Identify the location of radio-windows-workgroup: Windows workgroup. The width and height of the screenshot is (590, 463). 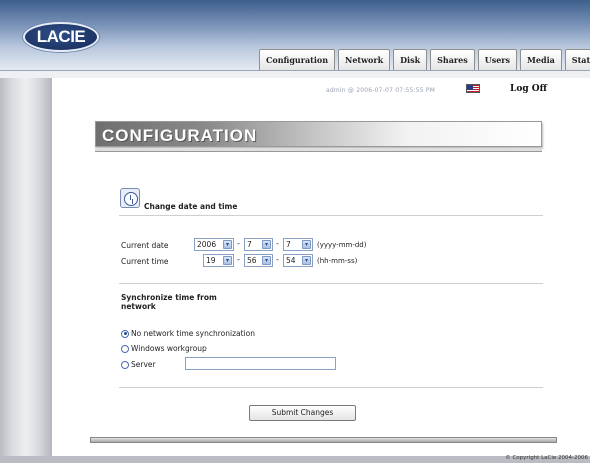
(164, 348).